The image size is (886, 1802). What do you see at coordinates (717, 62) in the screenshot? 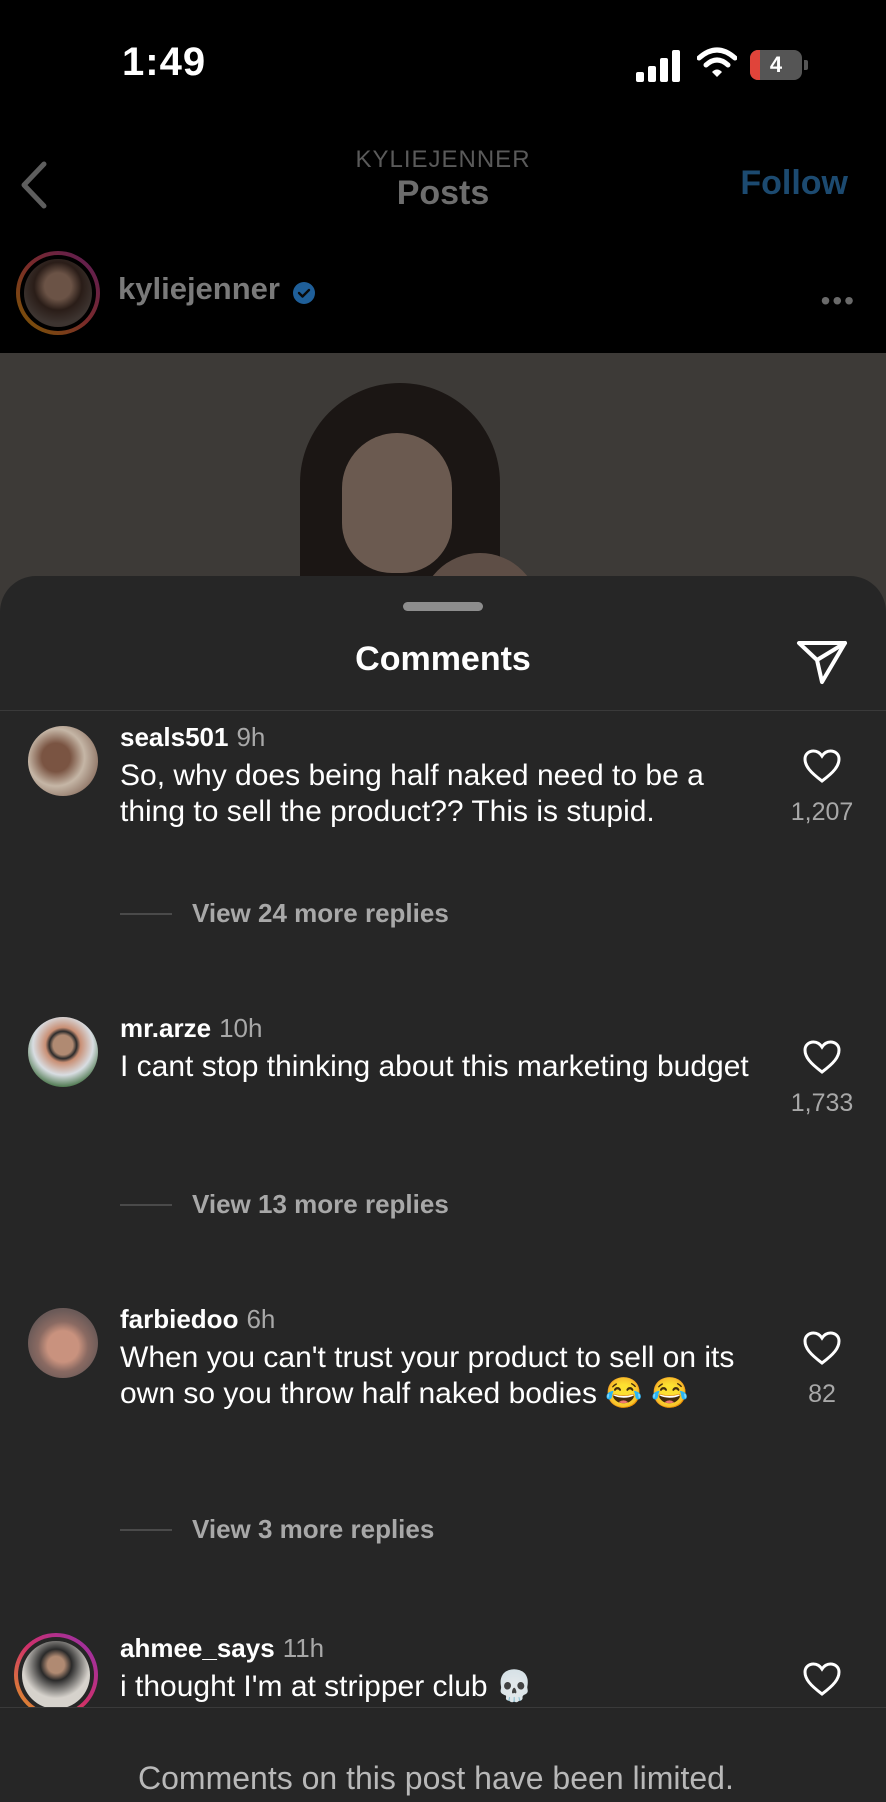
I see `wifi-icon` at bounding box center [717, 62].